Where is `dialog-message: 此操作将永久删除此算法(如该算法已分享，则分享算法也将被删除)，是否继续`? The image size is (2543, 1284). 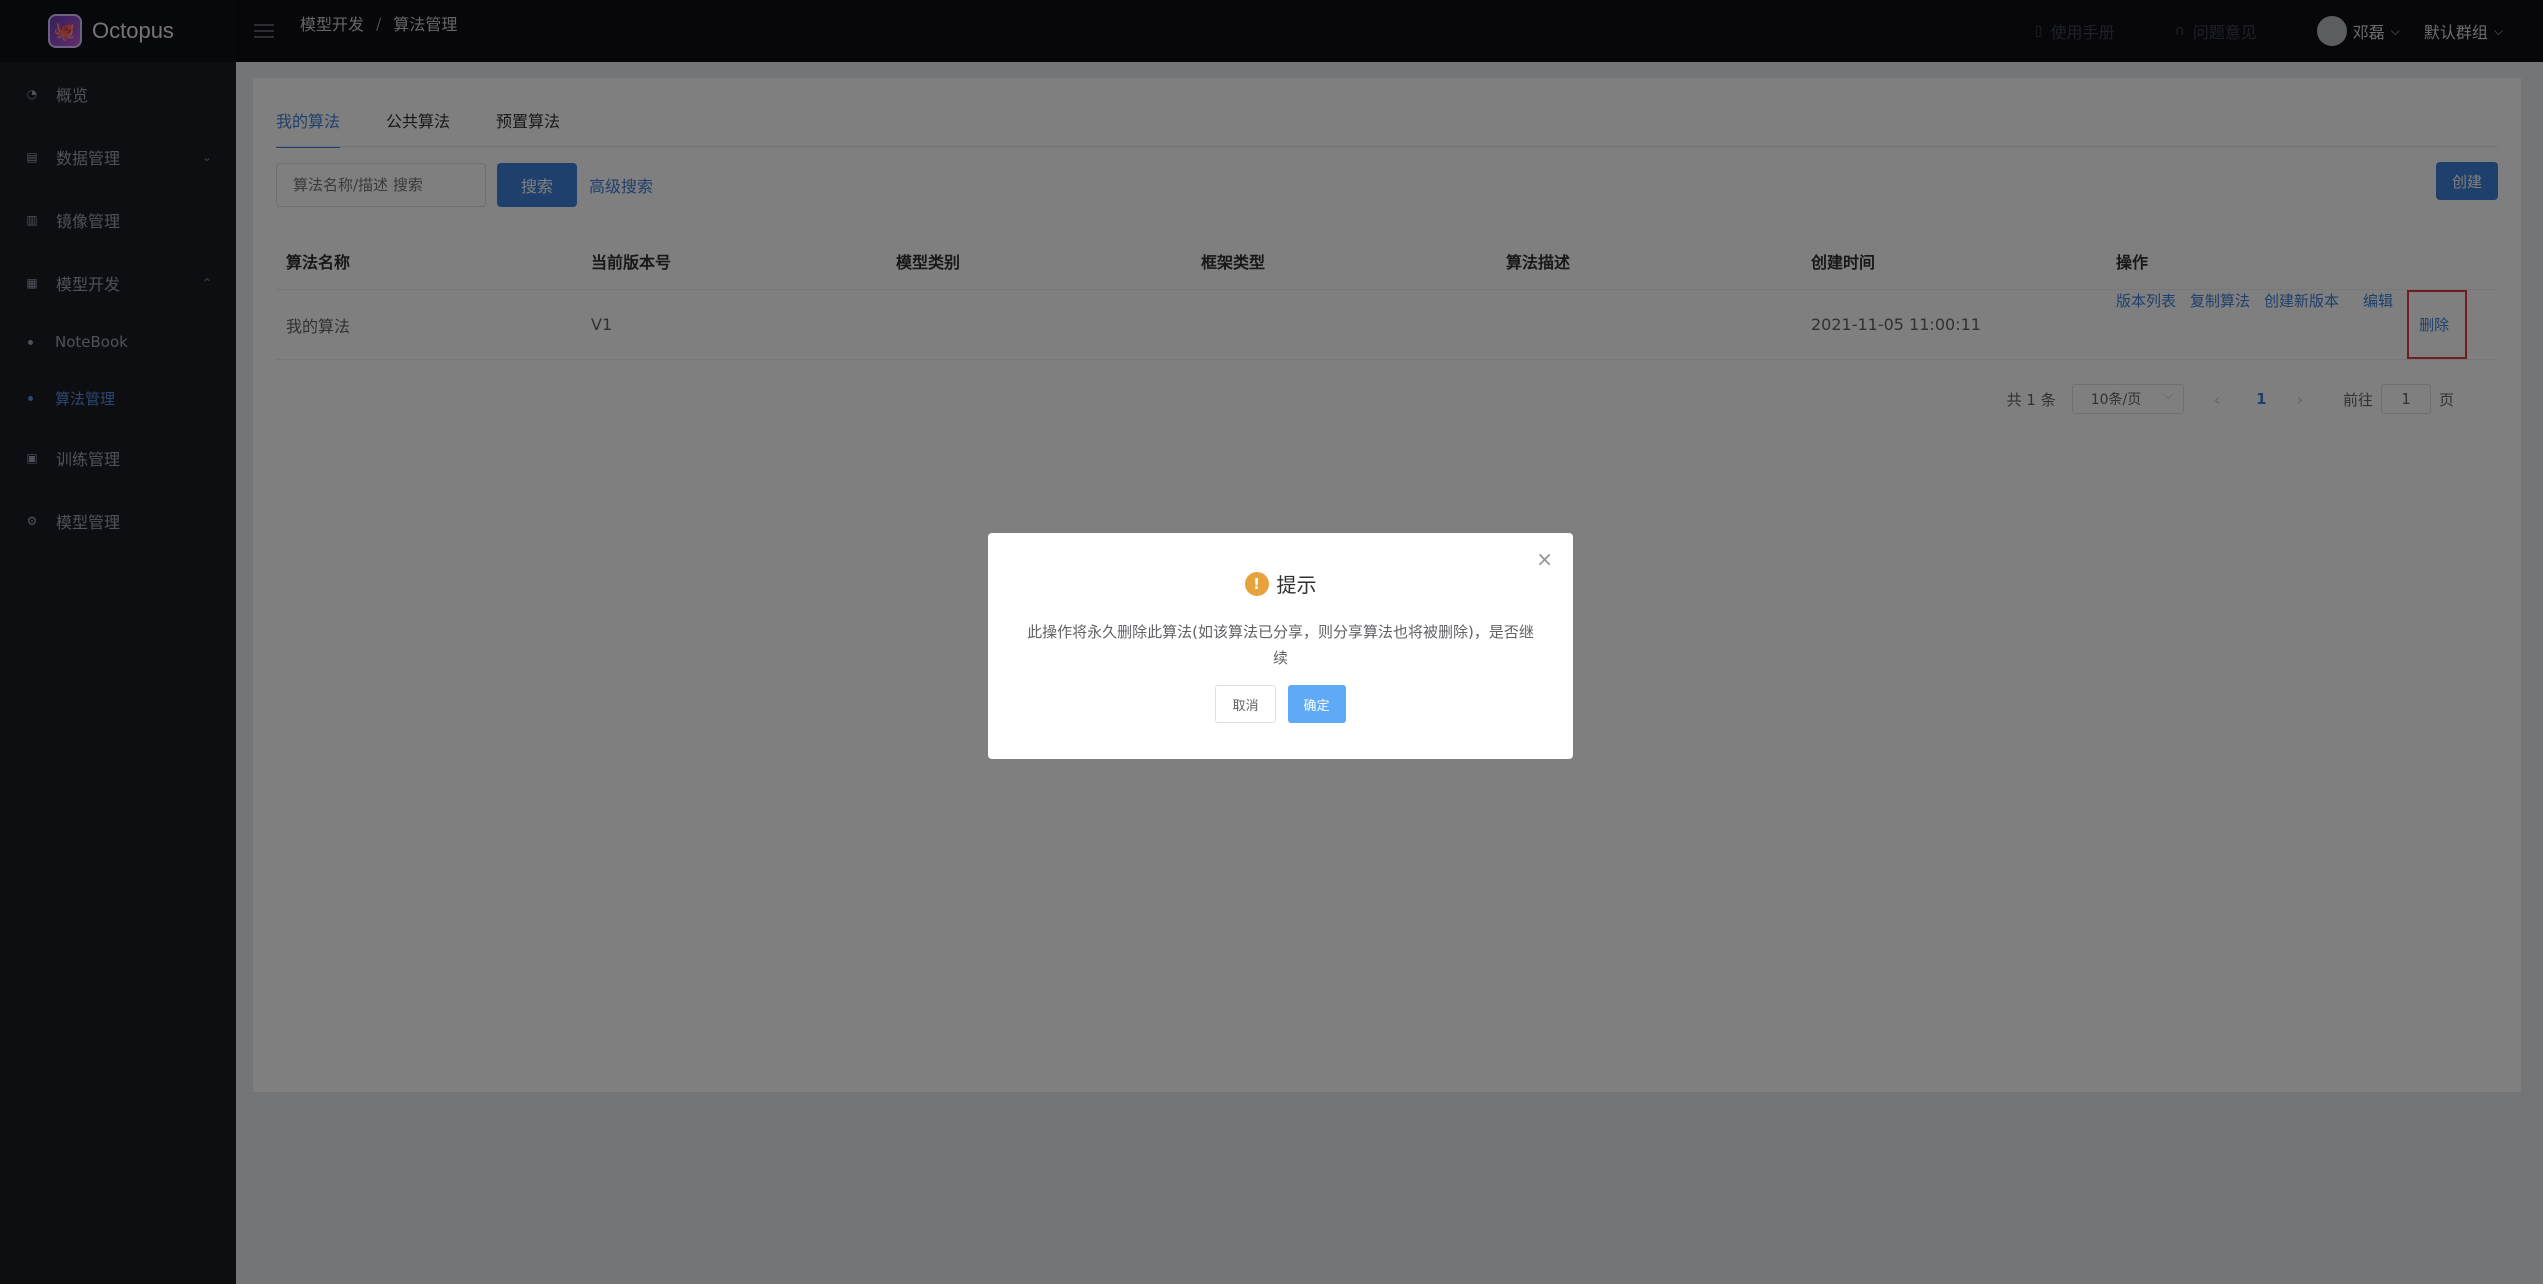 dialog-message: 此操作将永久删除此算法(如该算法已分享，则分享算法也将被删除)，是否继续 is located at coordinates (1280, 645).